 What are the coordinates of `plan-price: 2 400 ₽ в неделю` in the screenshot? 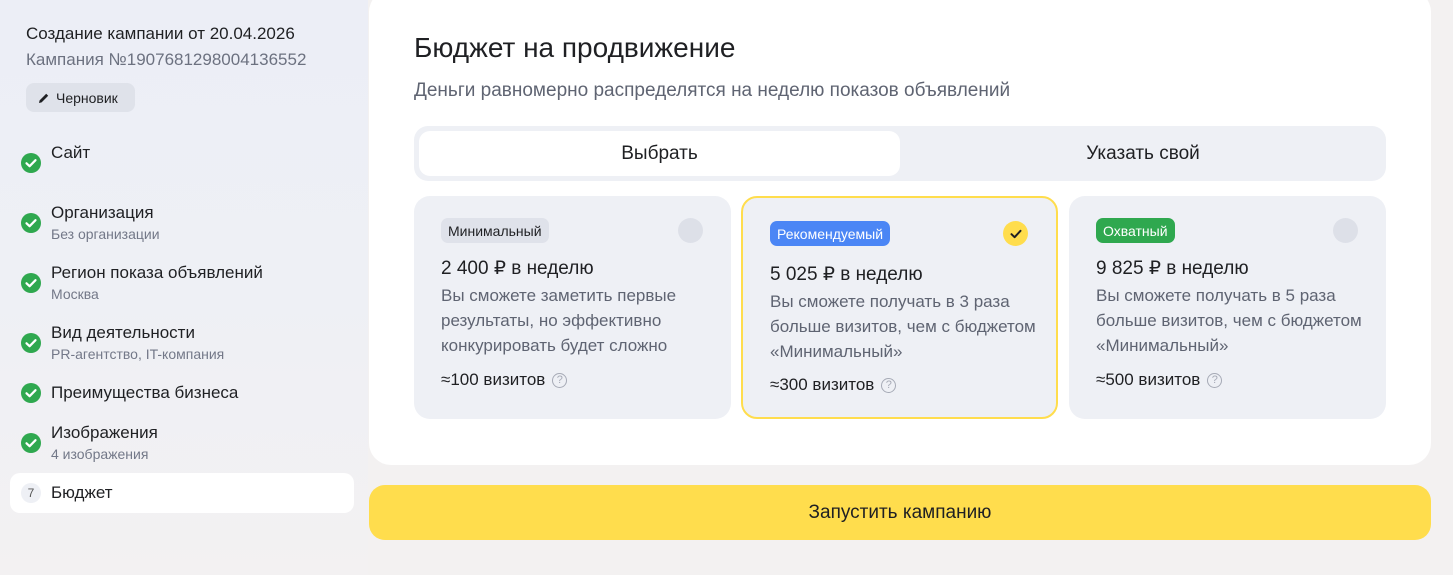 It's located at (517, 268).